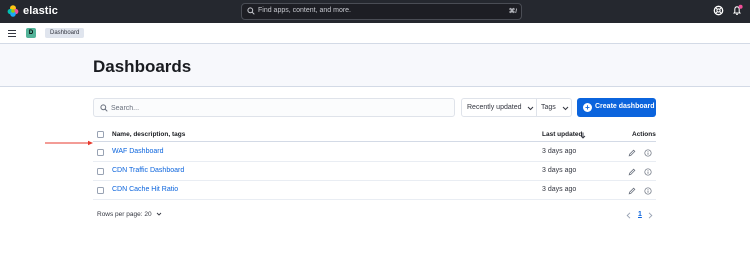 Image resolution: width=750 pixels, height=261 pixels. I want to click on create-dashboard-button: + Create dashboard, so click(616, 107).